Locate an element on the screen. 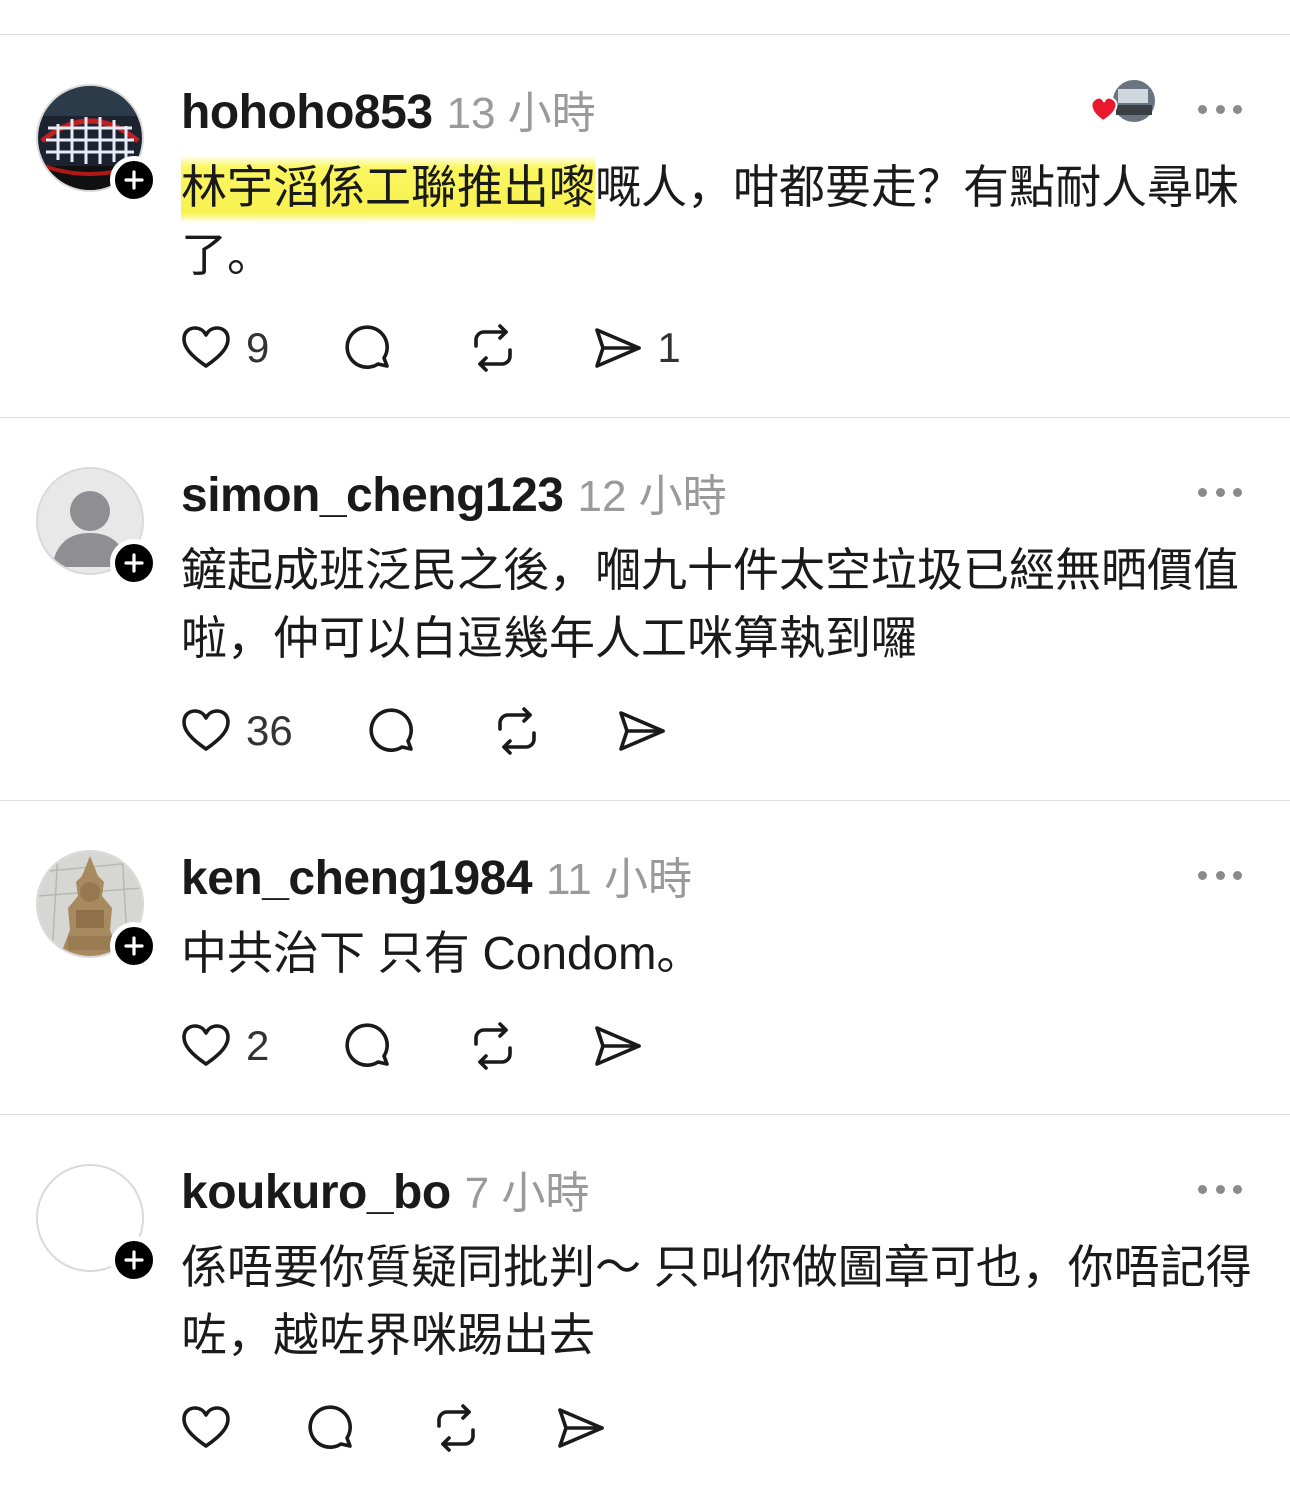  thread-text: 鏟起成班泛民之後，嗰九十件太空垃圾已經無晒價值啦，仲可以白逗幾年人工咪算執到囉 is located at coordinates (710, 604).